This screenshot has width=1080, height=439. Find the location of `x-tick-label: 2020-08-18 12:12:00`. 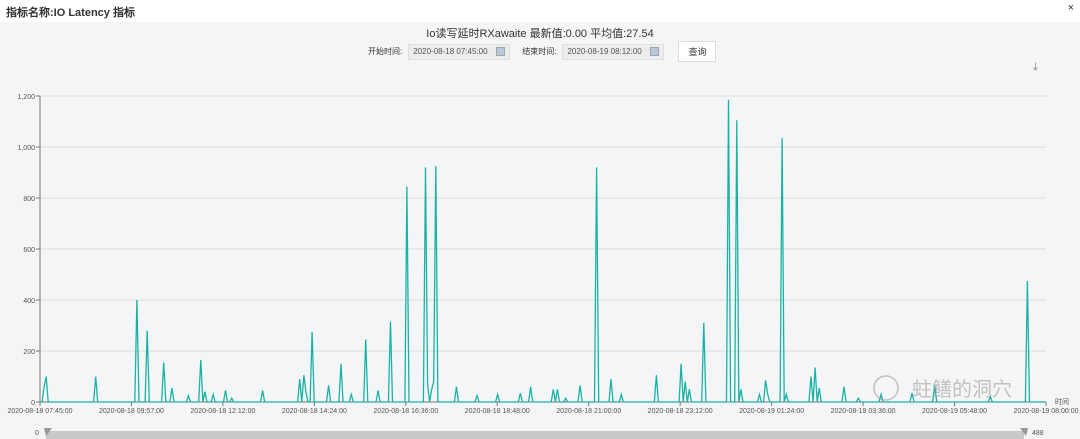

x-tick-label: 2020-08-18 12:12:00 is located at coordinates (222, 411).